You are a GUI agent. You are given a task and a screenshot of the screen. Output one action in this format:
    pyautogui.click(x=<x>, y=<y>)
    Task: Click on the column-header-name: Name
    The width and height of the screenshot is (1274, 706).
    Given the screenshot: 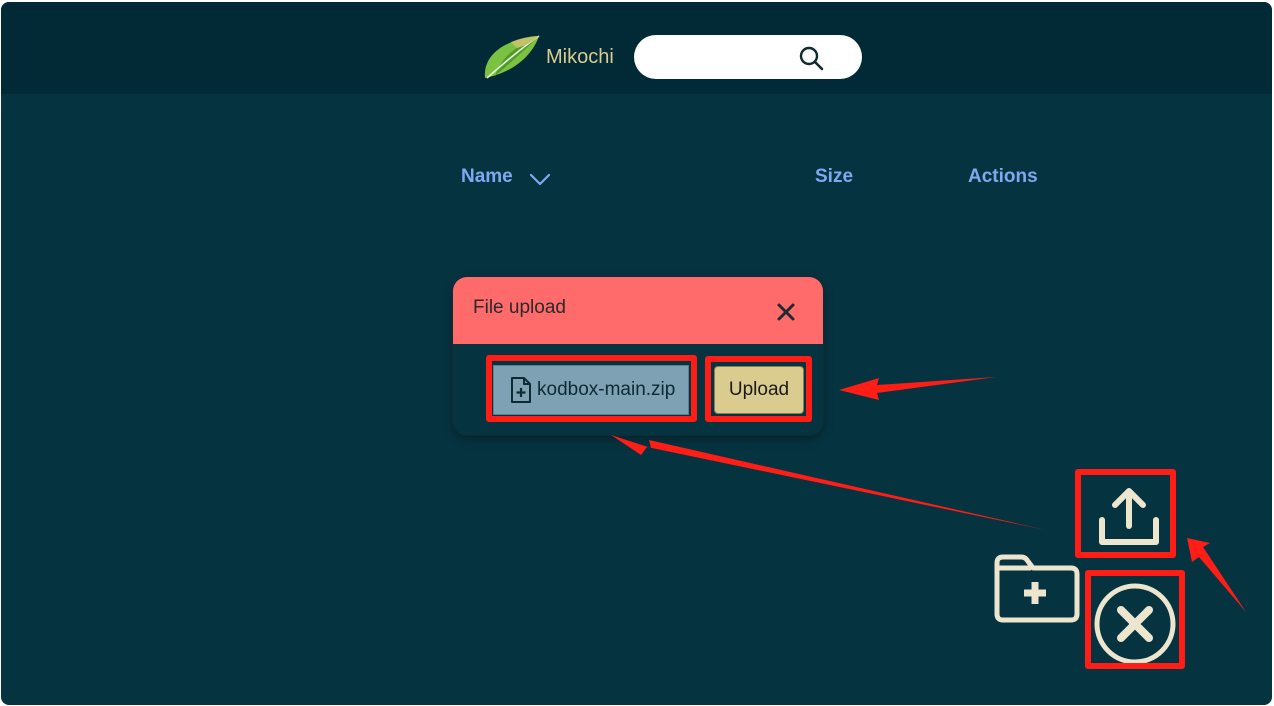 What is the action you would take?
    pyautogui.click(x=487, y=177)
    